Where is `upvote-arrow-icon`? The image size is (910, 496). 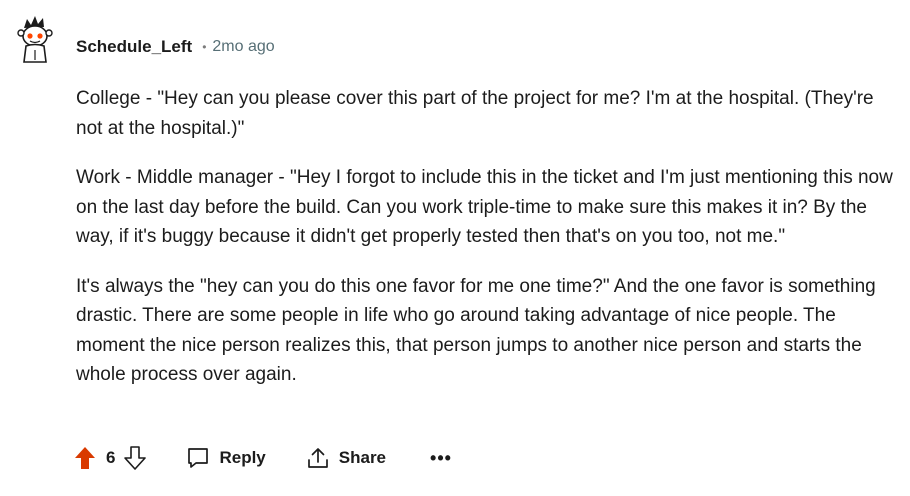
upvote-arrow-icon is located at coordinates (85, 458).